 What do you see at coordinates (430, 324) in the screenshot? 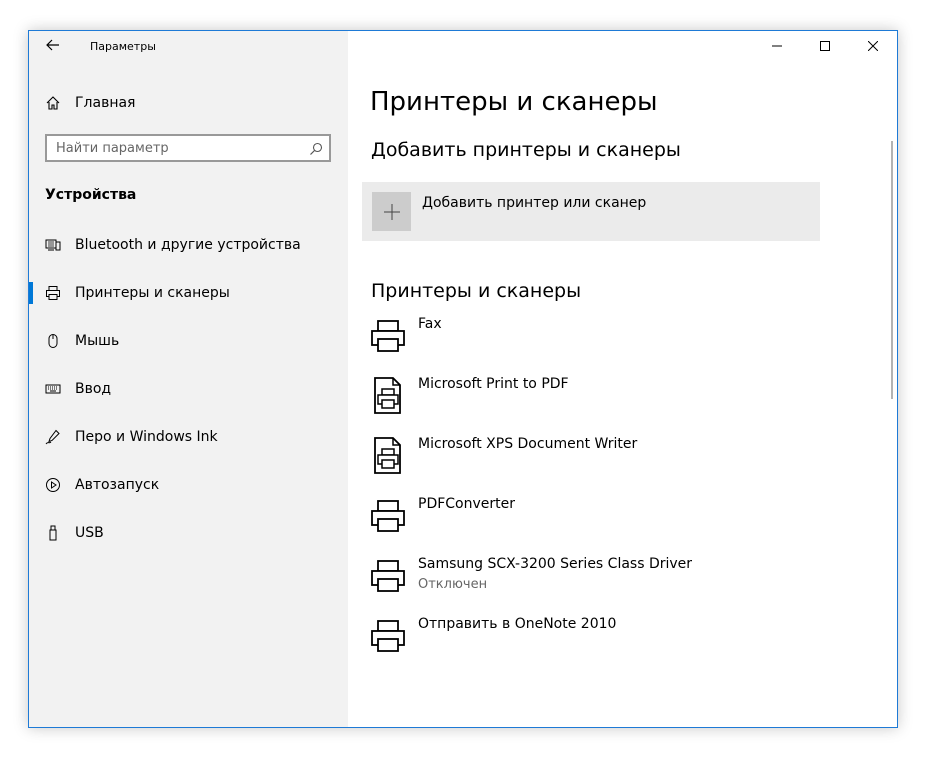
I see `printer-name: Fax` at bounding box center [430, 324].